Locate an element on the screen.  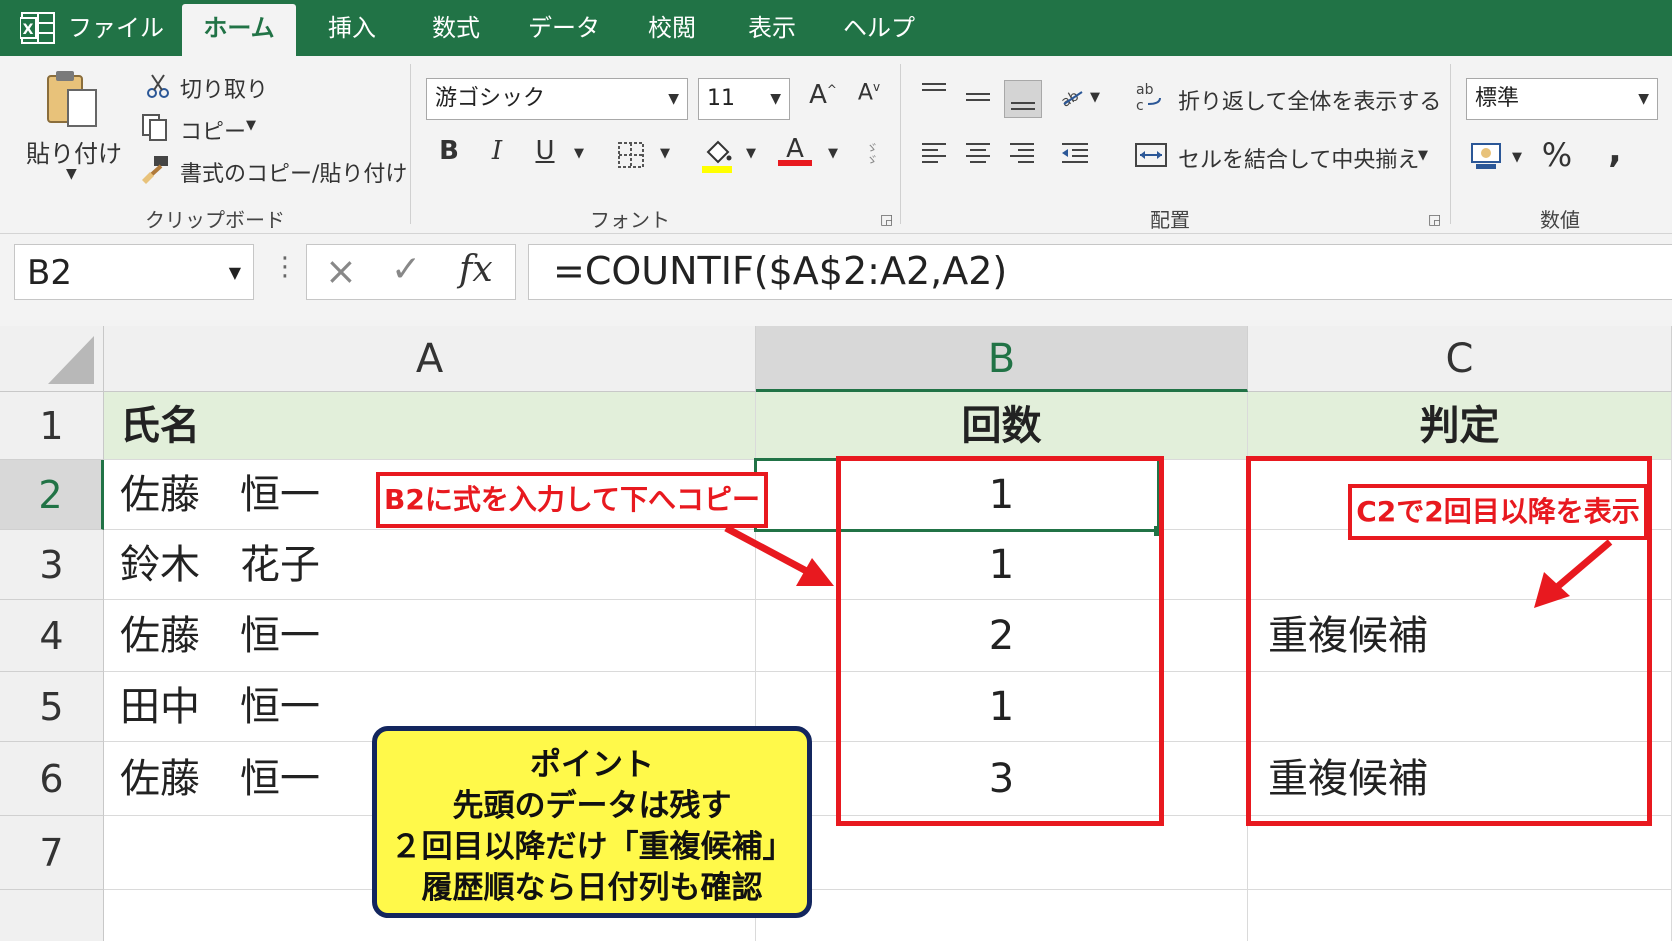
font-group-label: フォント is located at coordinates (630, 220).